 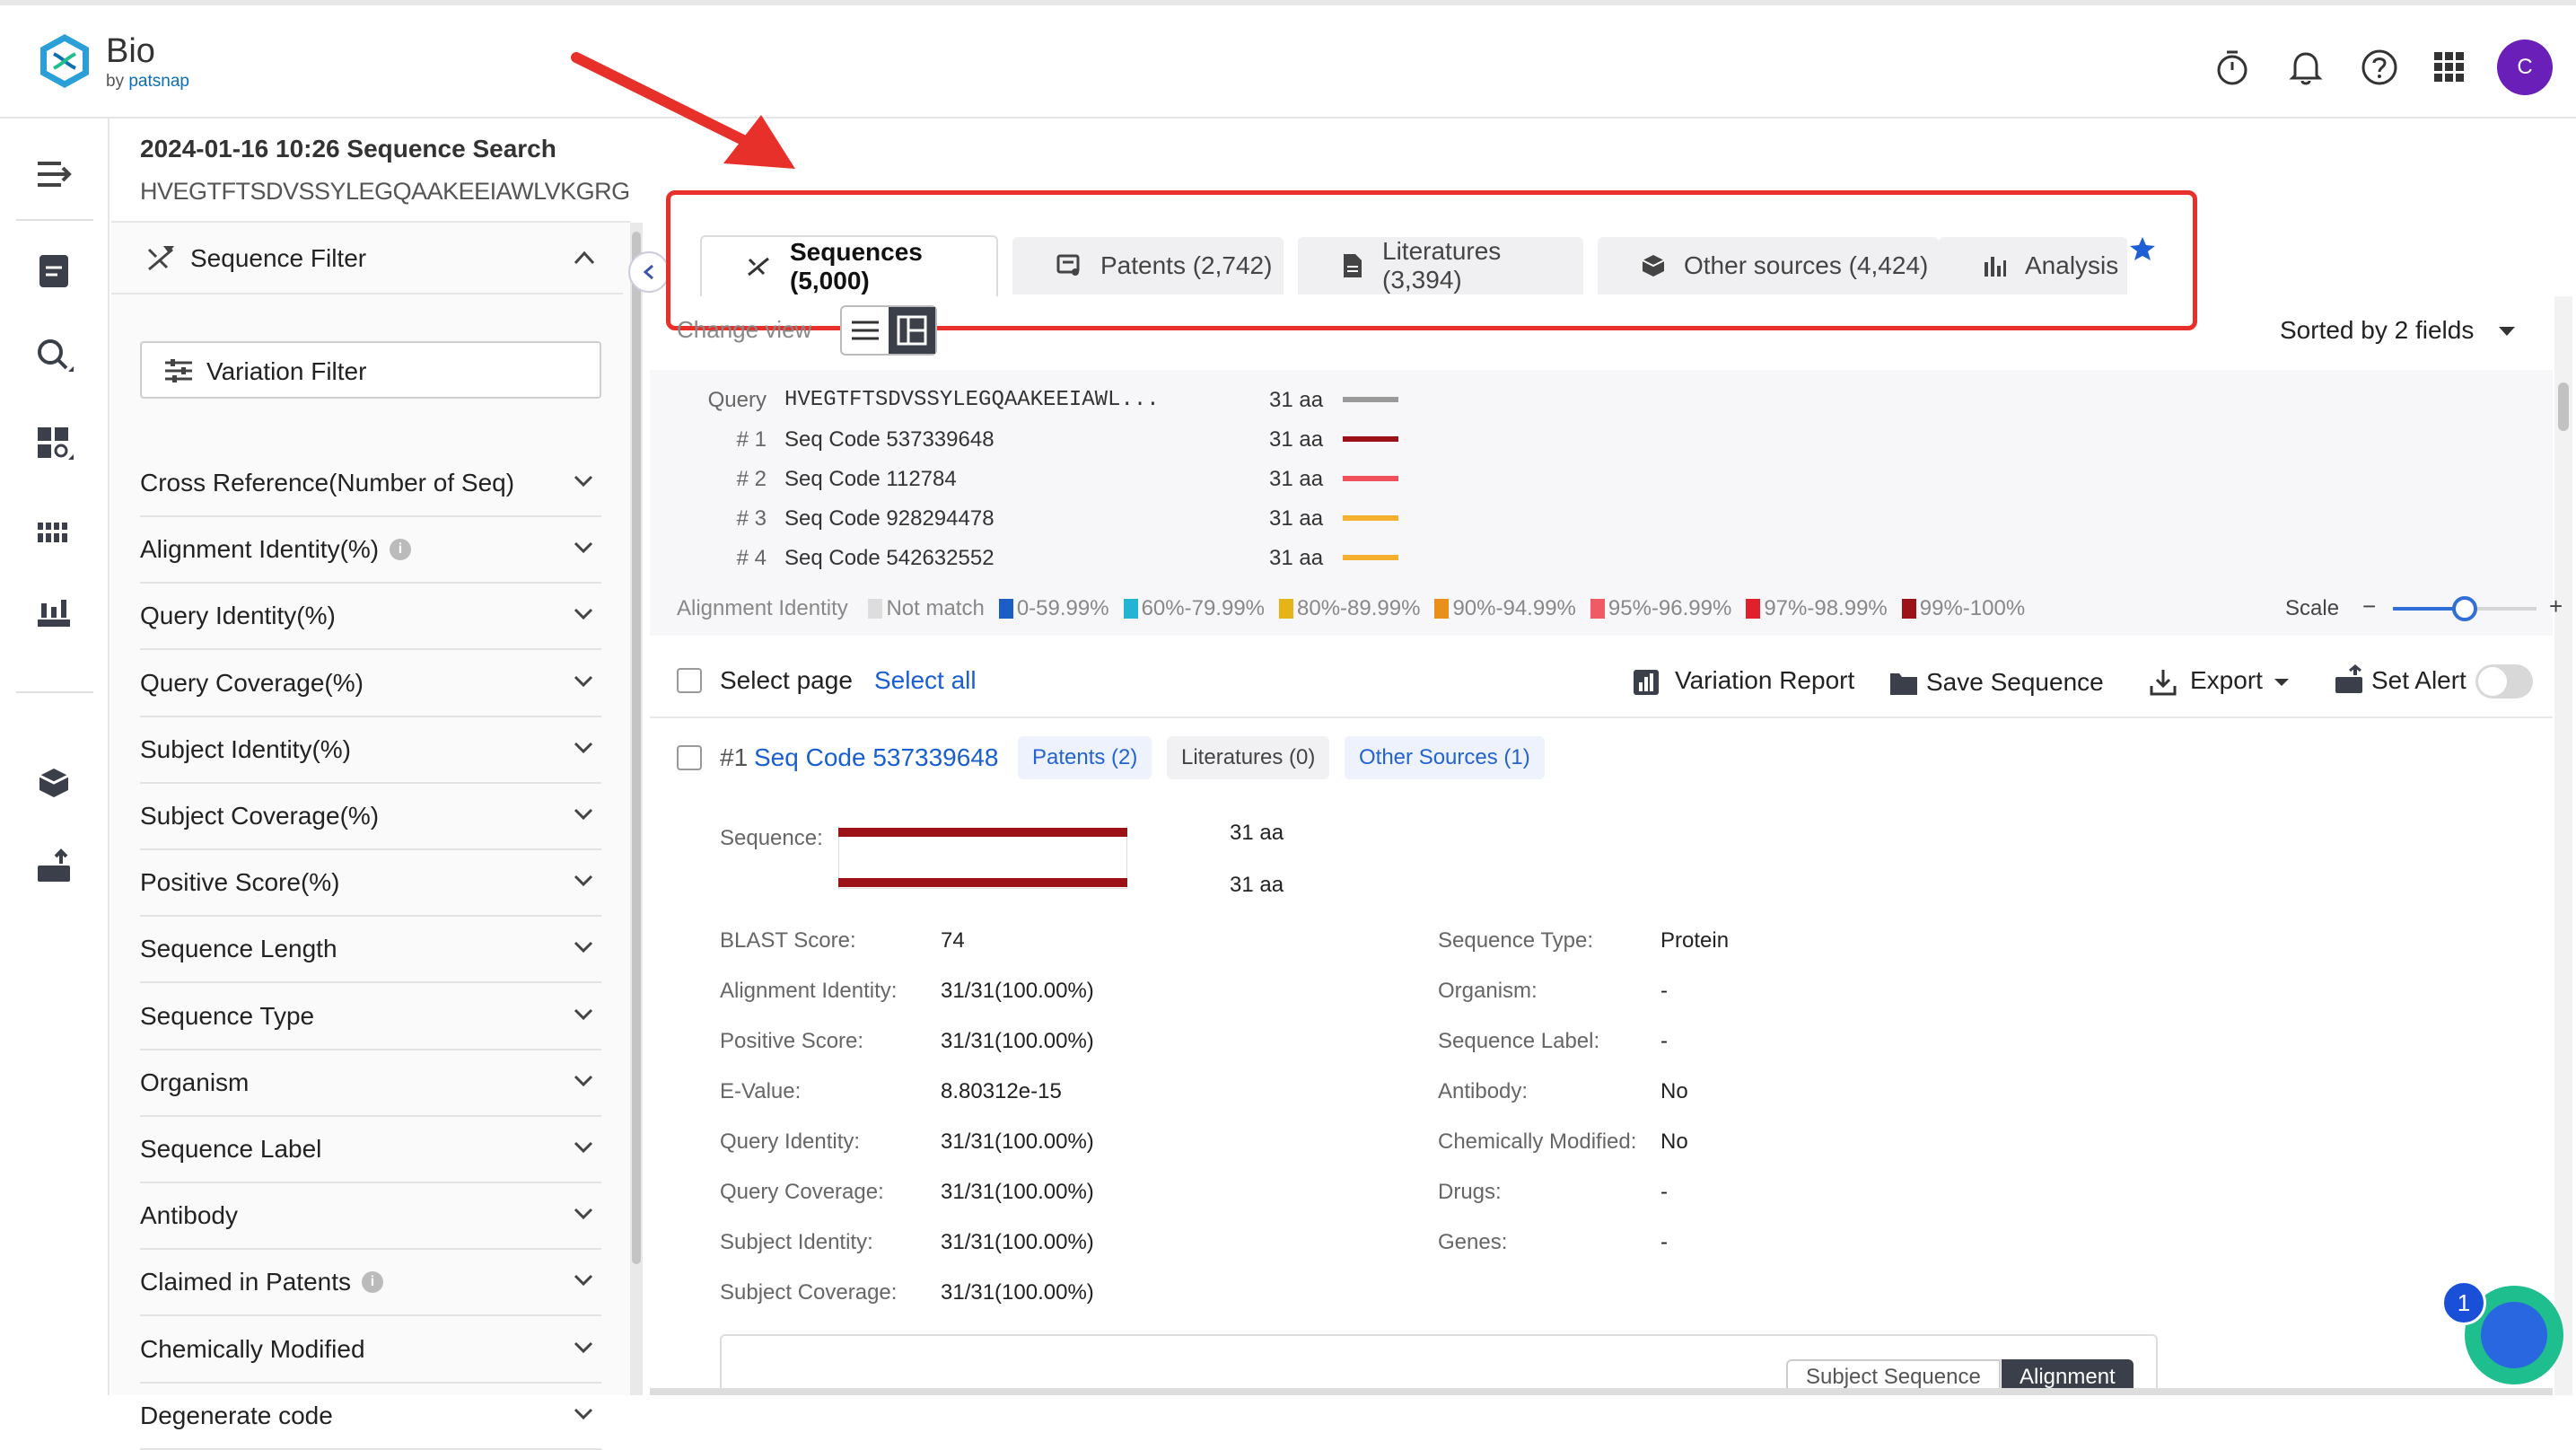 What do you see at coordinates (370, 550) in the screenshot?
I see `filter-row: Alignment Identity(%)i` at bounding box center [370, 550].